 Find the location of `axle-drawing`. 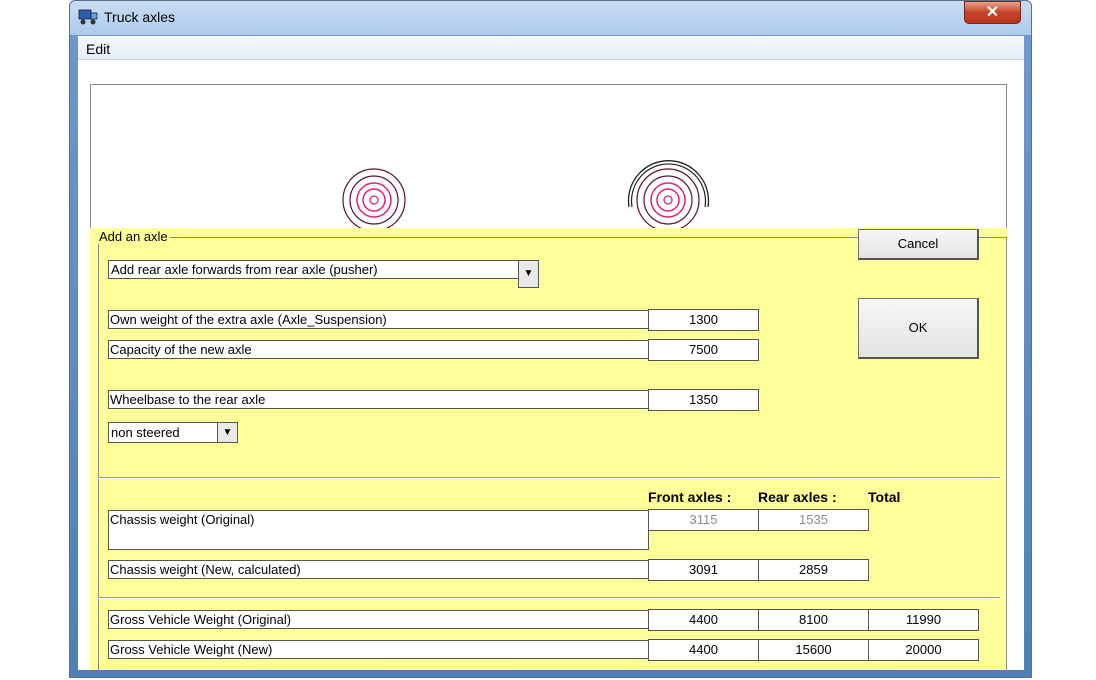

axle-drawing is located at coordinates (526, 194).